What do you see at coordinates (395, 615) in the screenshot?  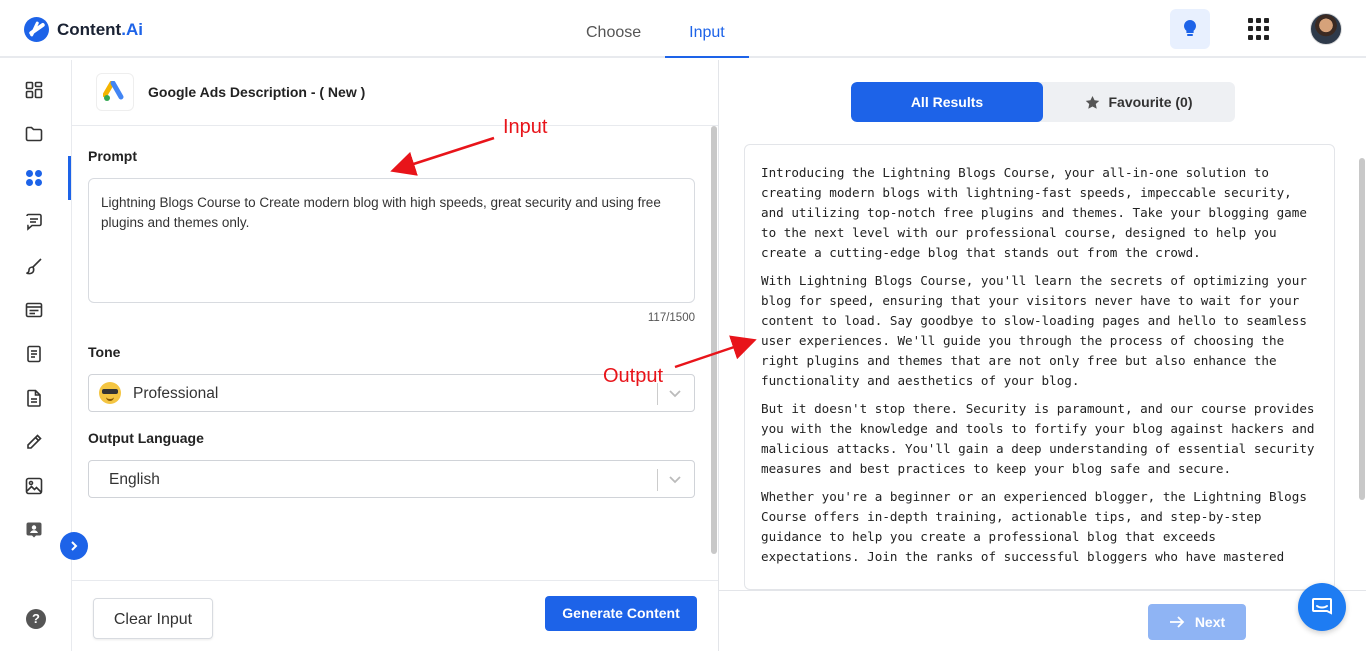 I see `input-footer: Clear Input Generate Content` at bounding box center [395, 615].